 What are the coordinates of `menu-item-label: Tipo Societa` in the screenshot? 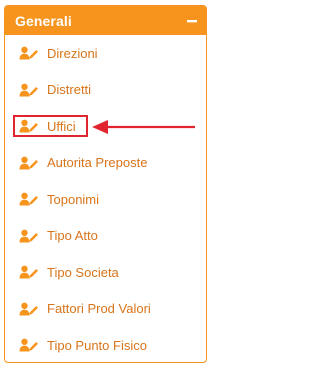 It's located at (83, 272).